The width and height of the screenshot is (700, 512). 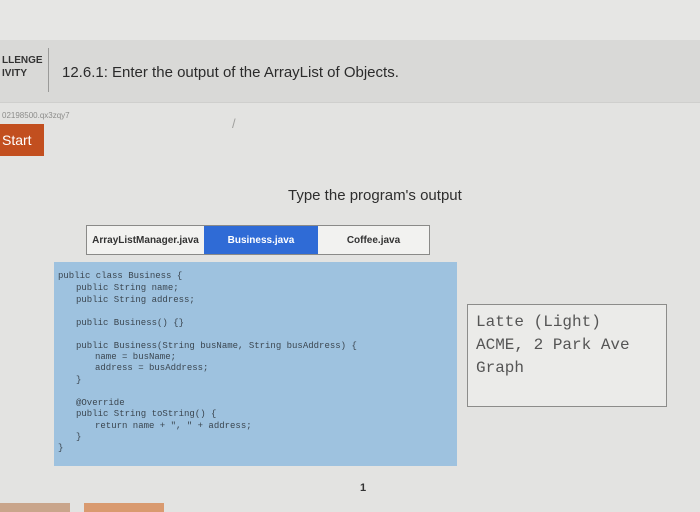 I want to click on level-indicator: 1, so click(x=363, y=488).